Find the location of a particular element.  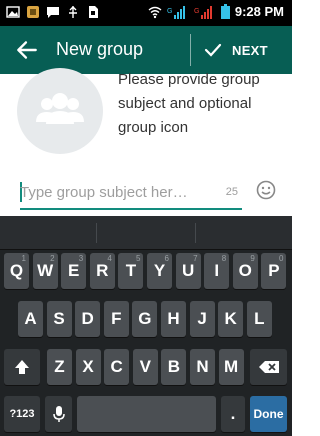

key-w: 2W is located at coordinates (45, 271).